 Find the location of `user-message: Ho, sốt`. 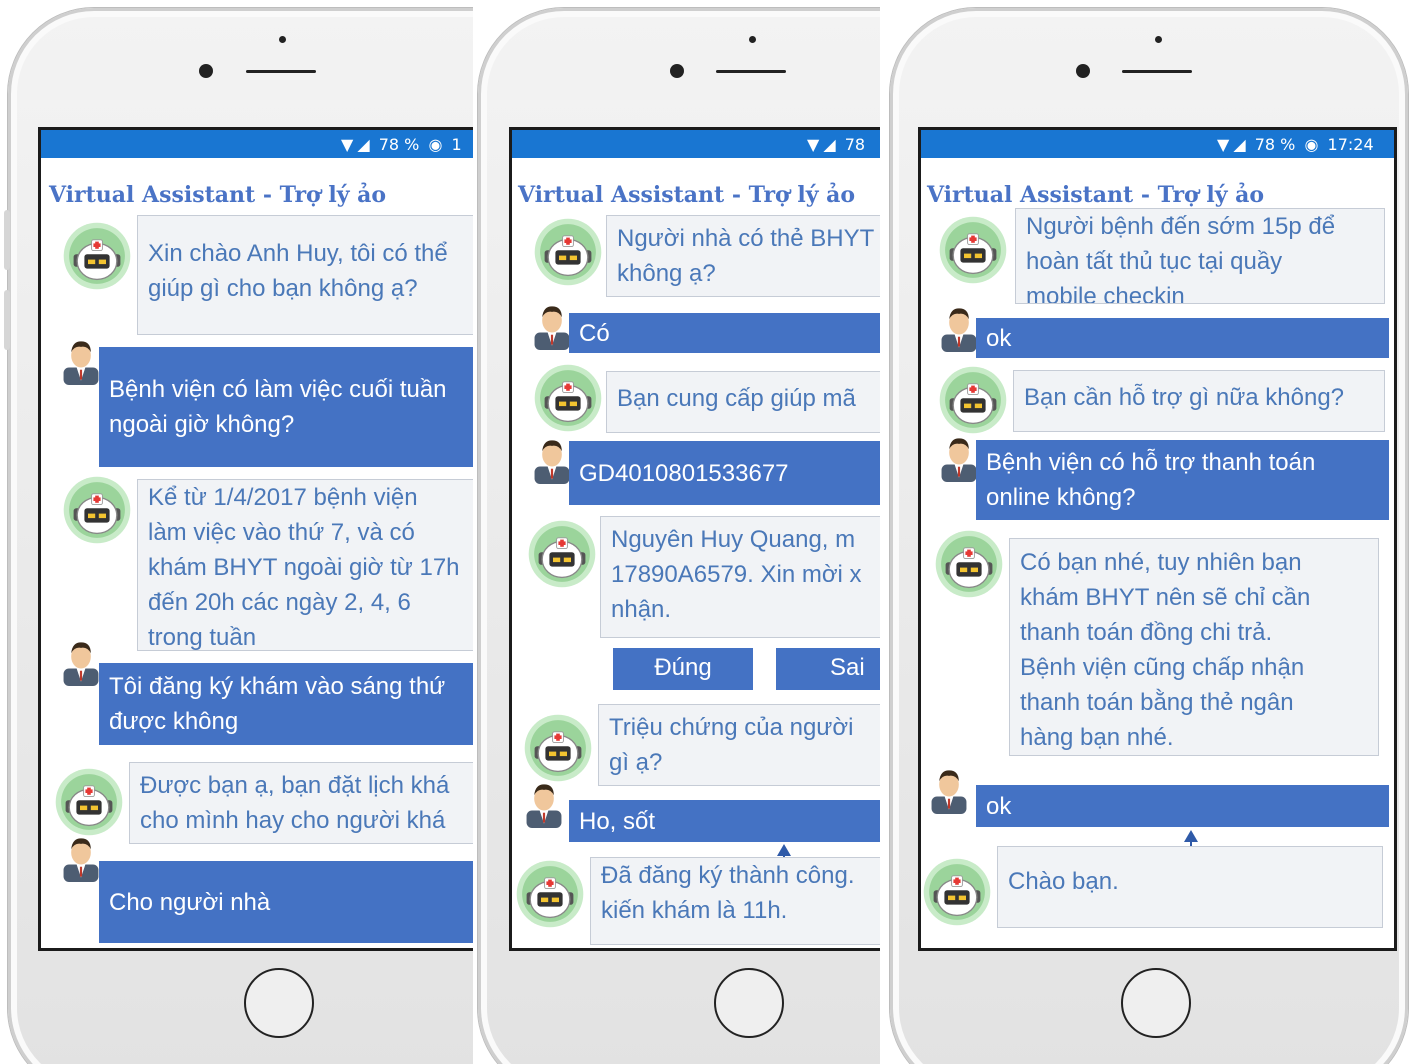

user-message: Ho, sốt is located at coordinates (724, 821).